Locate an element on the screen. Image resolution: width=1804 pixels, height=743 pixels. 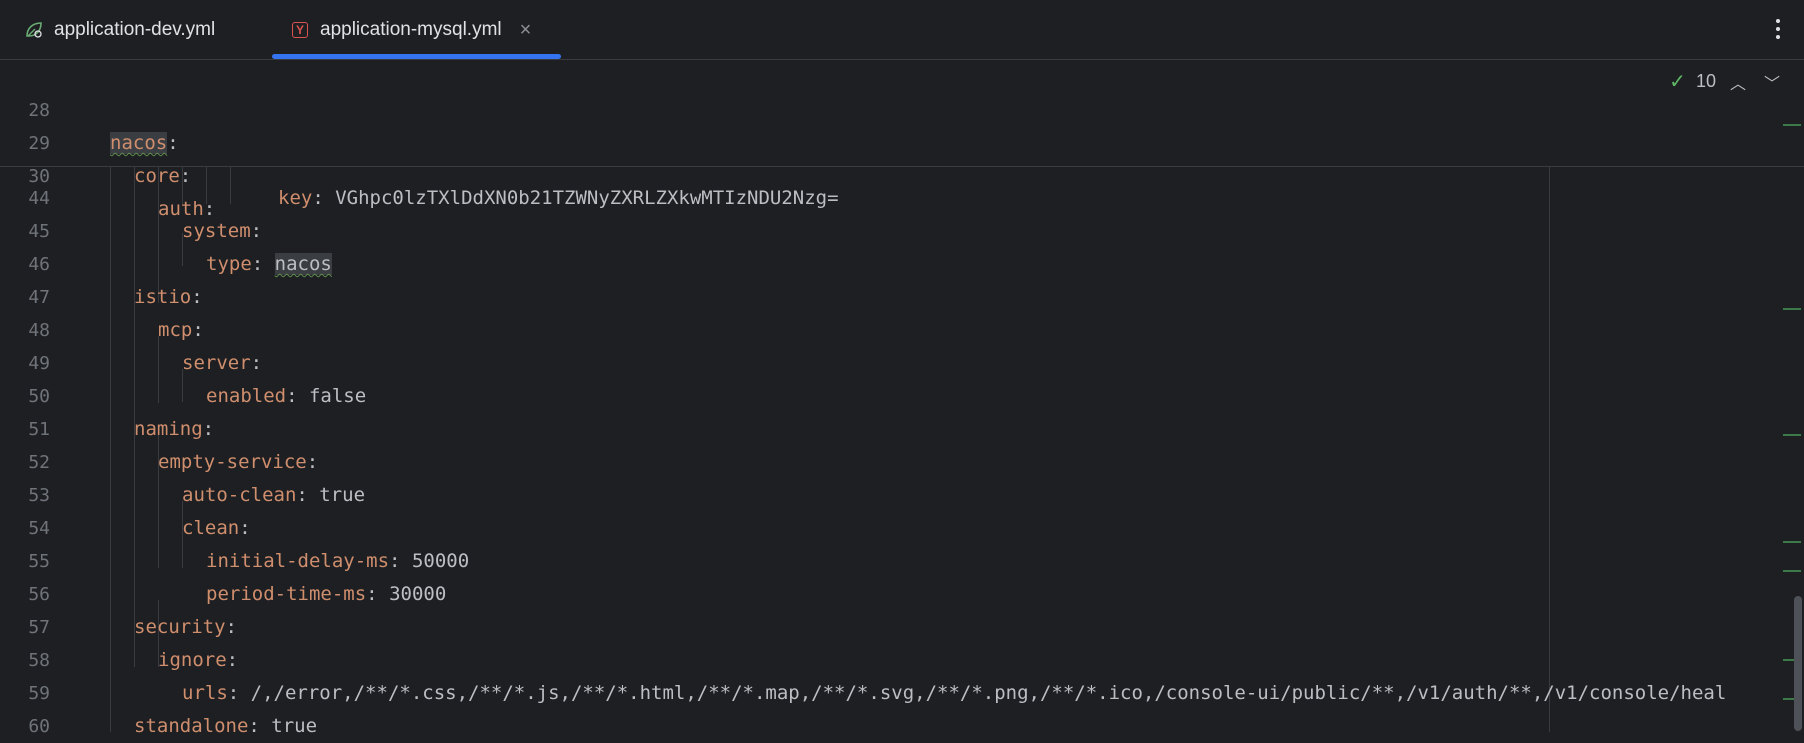
tab-label: application-mysql.yml is located at coordinates (411, 29).